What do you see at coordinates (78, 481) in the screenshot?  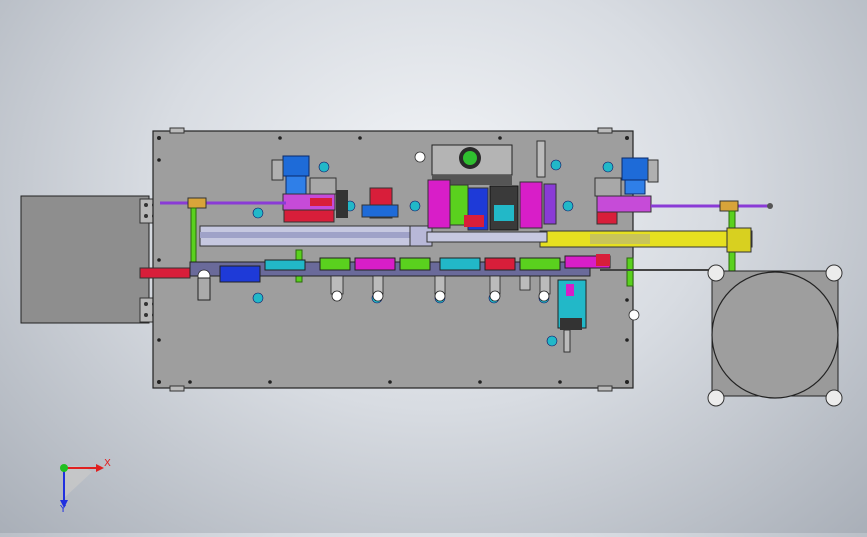 I see `triad-plane-shading` at bounding box center [78, 481].